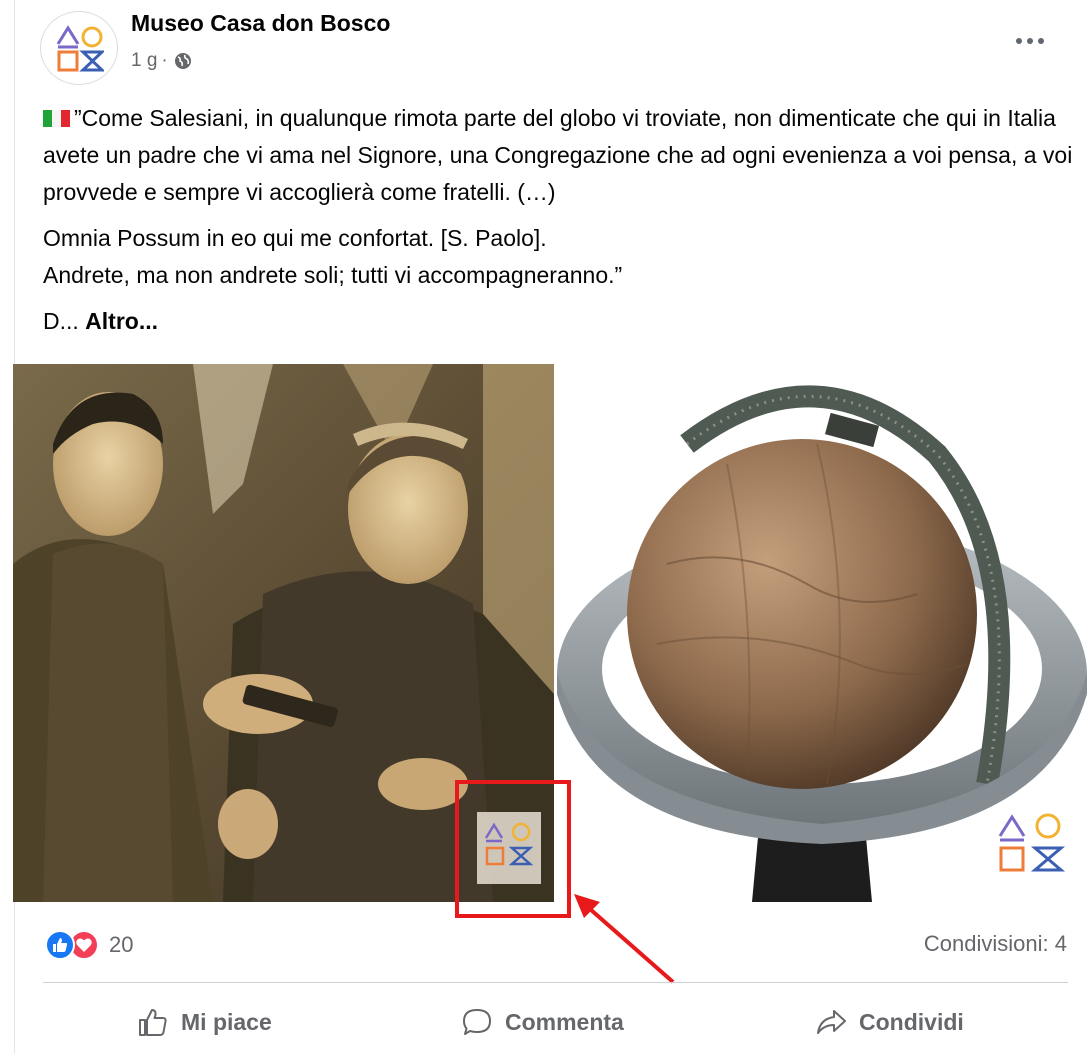  I want to click on comment-button: Commenta, so click(542, 1022).